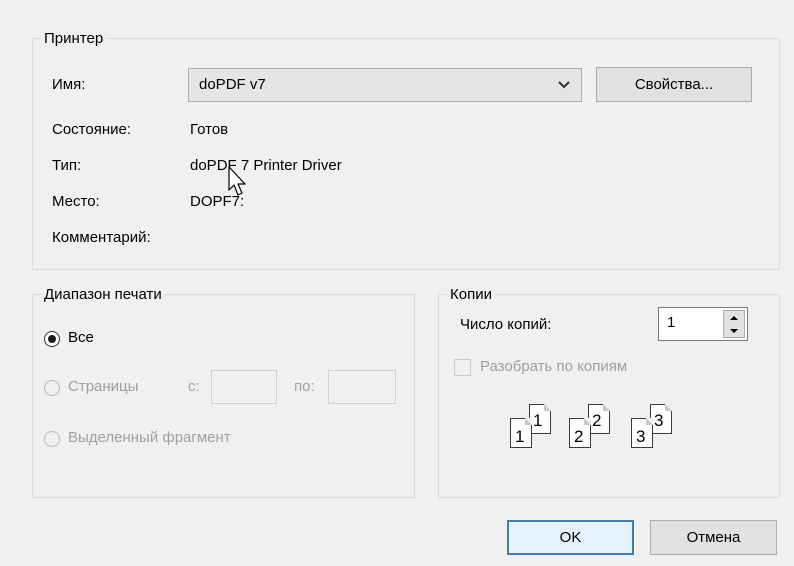 The height and width of the screenshot is (566, 794). Describe the element at coordinates (244, 387) in the screenshot. I see `from-page-input` at that location.